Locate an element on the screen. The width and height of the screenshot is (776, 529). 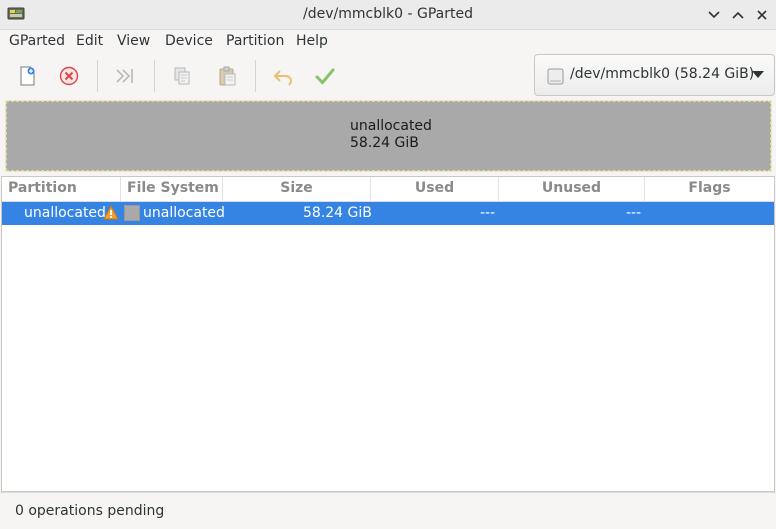
used-cell: --- is located at coordinates (488, 213).